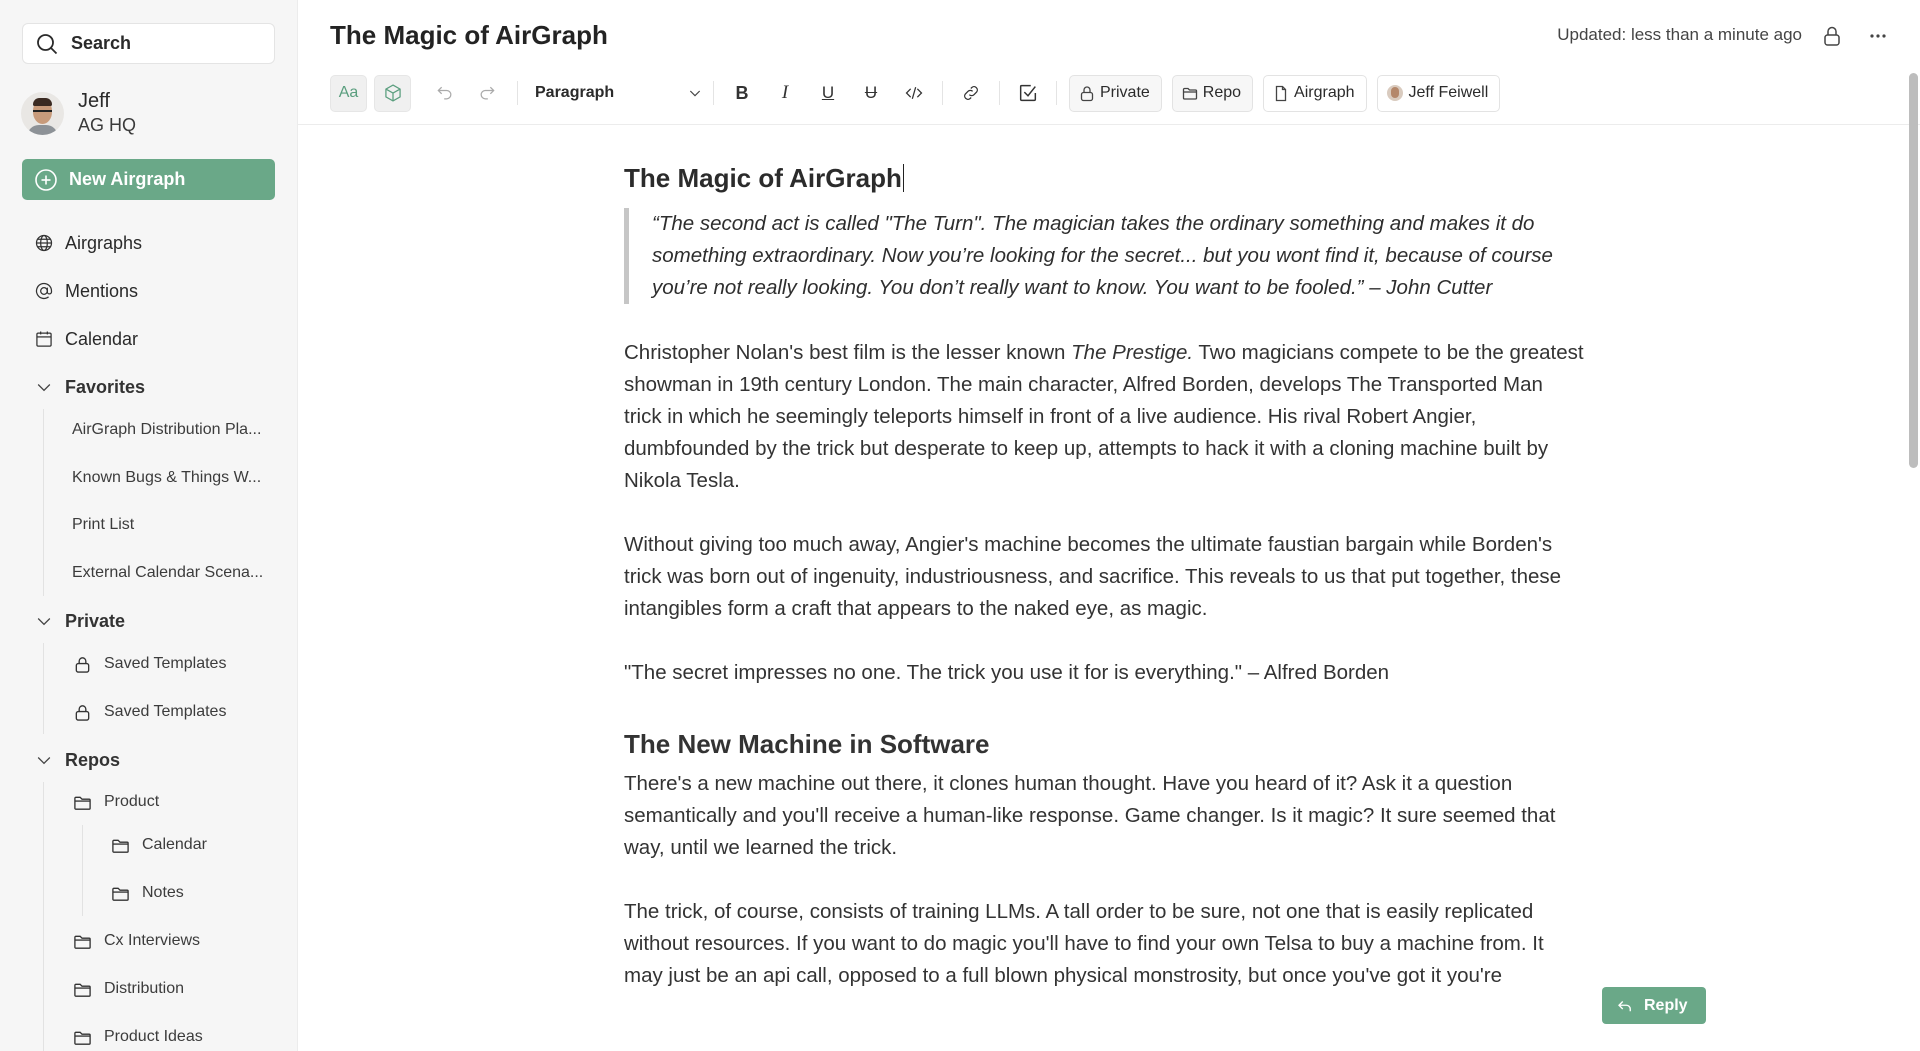 The image size is (1920, 1051). I want to click on search-icon, so click(47, 43).